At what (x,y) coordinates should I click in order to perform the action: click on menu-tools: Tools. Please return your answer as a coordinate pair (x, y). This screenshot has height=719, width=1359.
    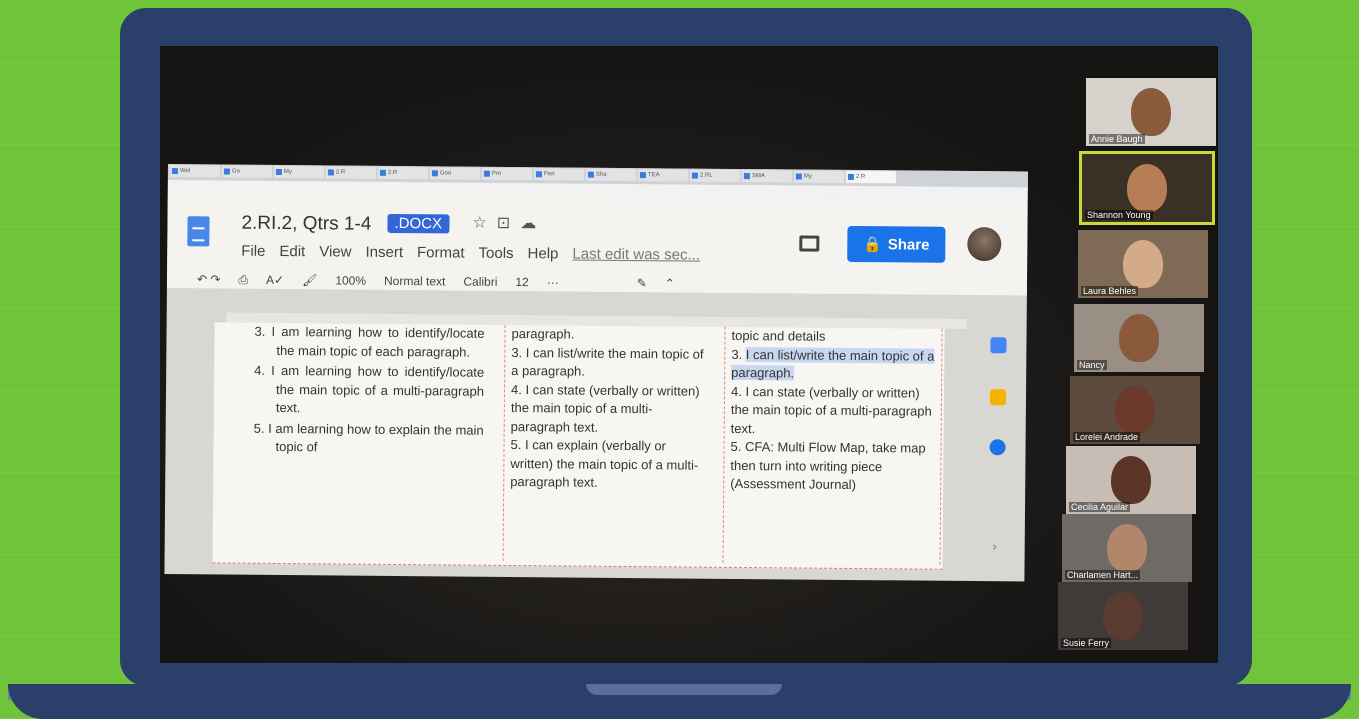
    Looking at the image, I should click on (495, 253).